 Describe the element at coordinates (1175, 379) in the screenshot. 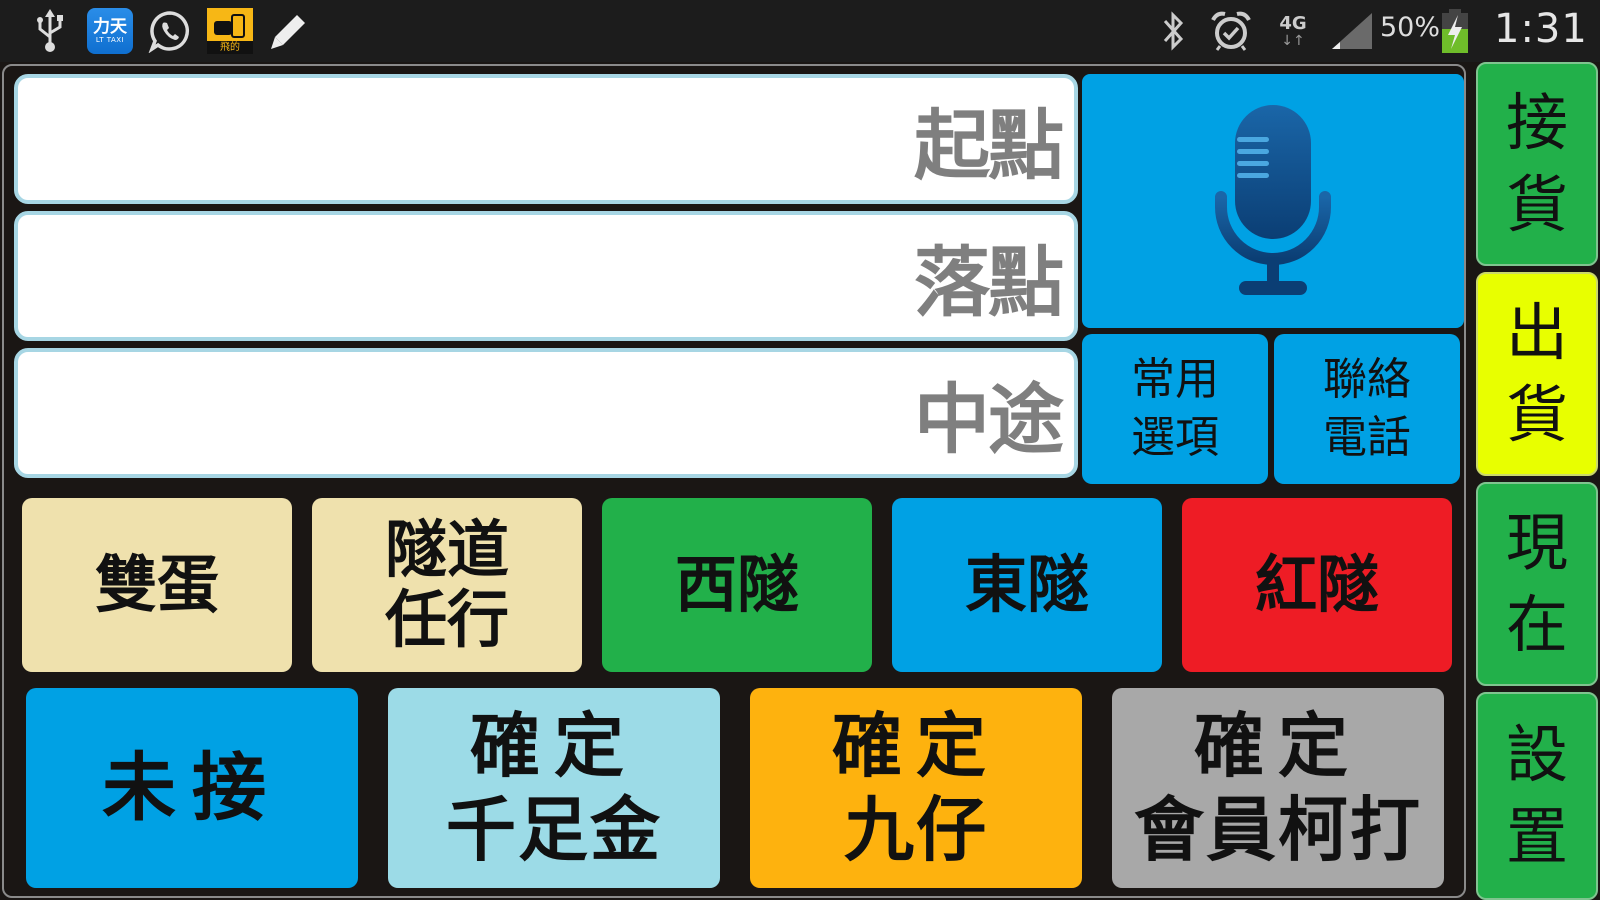

I see `common-options-line1: 常用` at that location.